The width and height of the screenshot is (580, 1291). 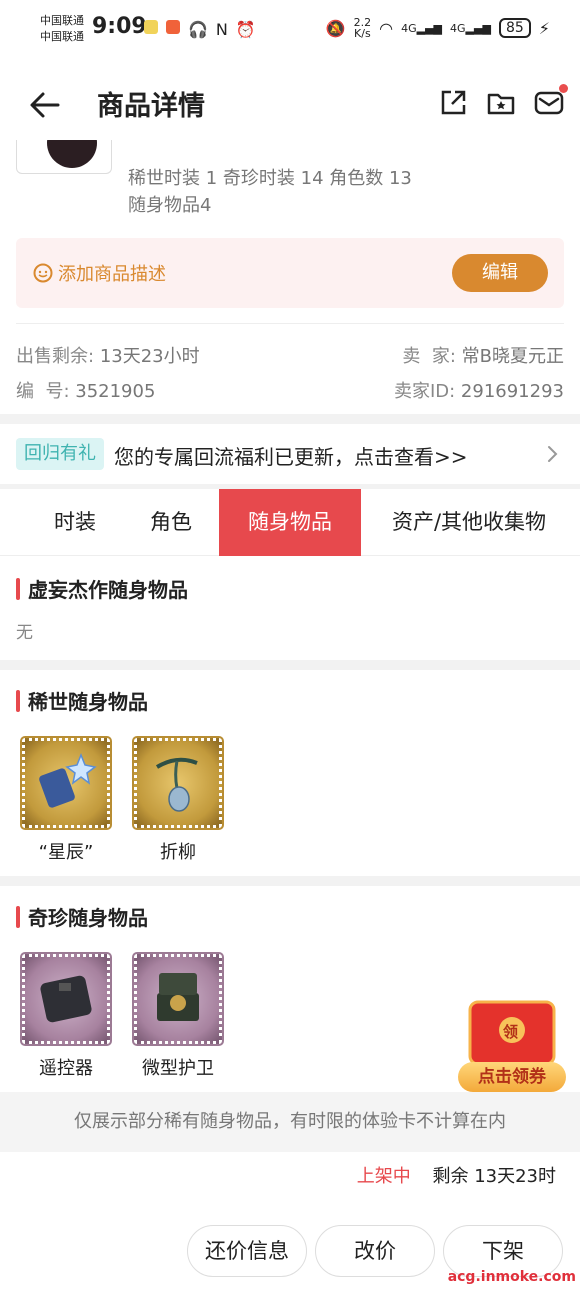 What do you see at coordinates (62, 20) in the screenshot?
I see `carrier-1: 中国联通` at bounding box center [62, 20].